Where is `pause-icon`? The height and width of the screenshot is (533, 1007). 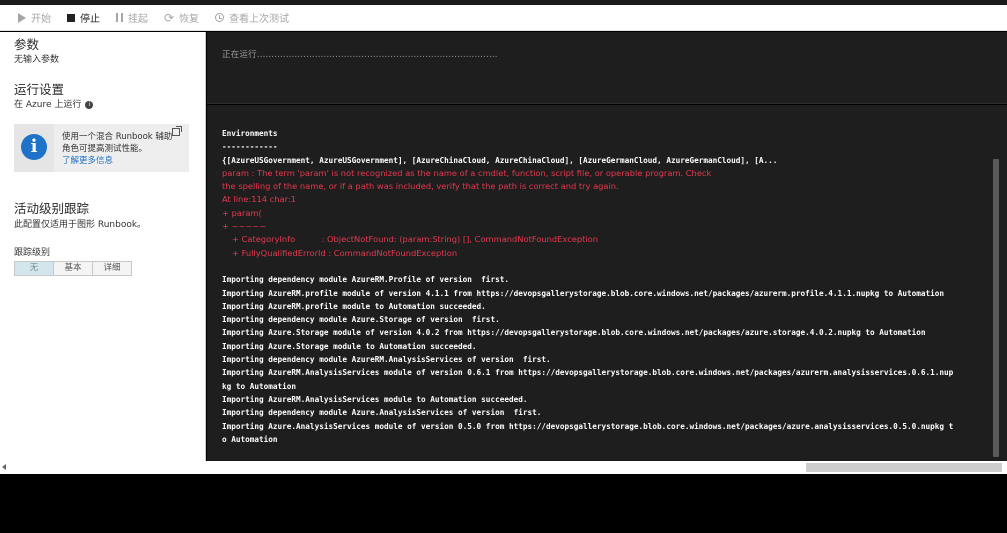 pause-icon is located at coordinates (119, 17).